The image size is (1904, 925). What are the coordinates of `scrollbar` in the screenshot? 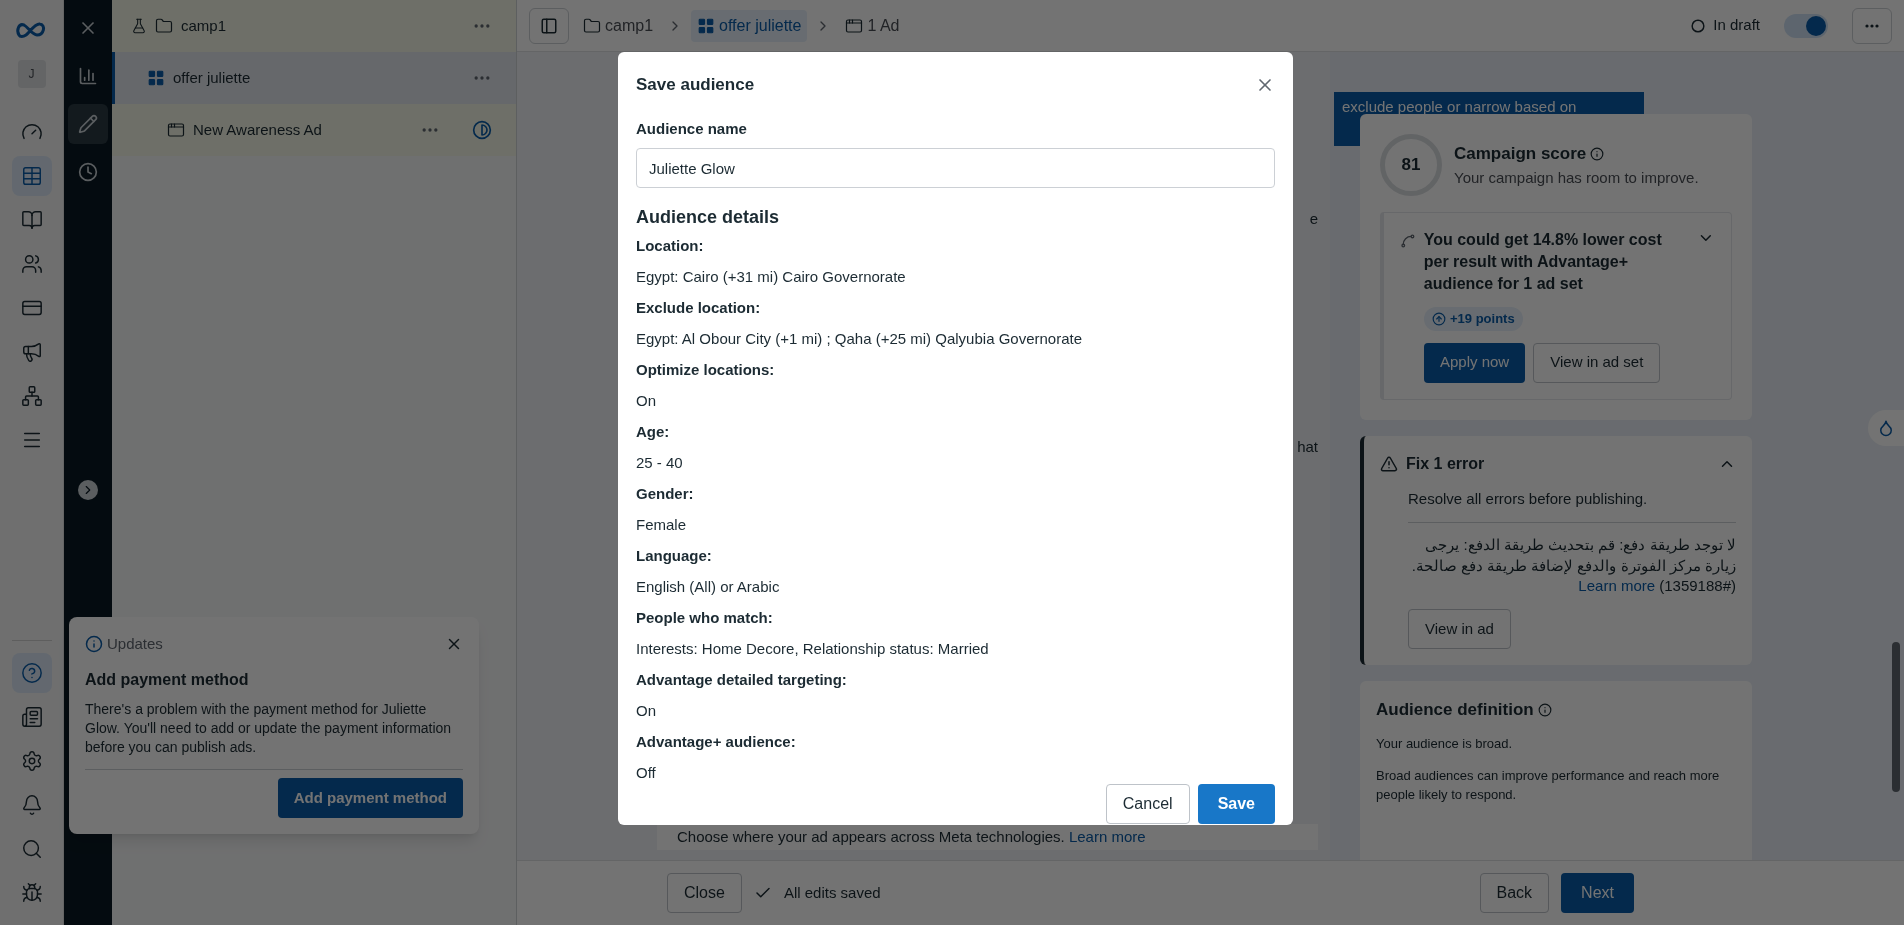 It's located at (1896, 717).